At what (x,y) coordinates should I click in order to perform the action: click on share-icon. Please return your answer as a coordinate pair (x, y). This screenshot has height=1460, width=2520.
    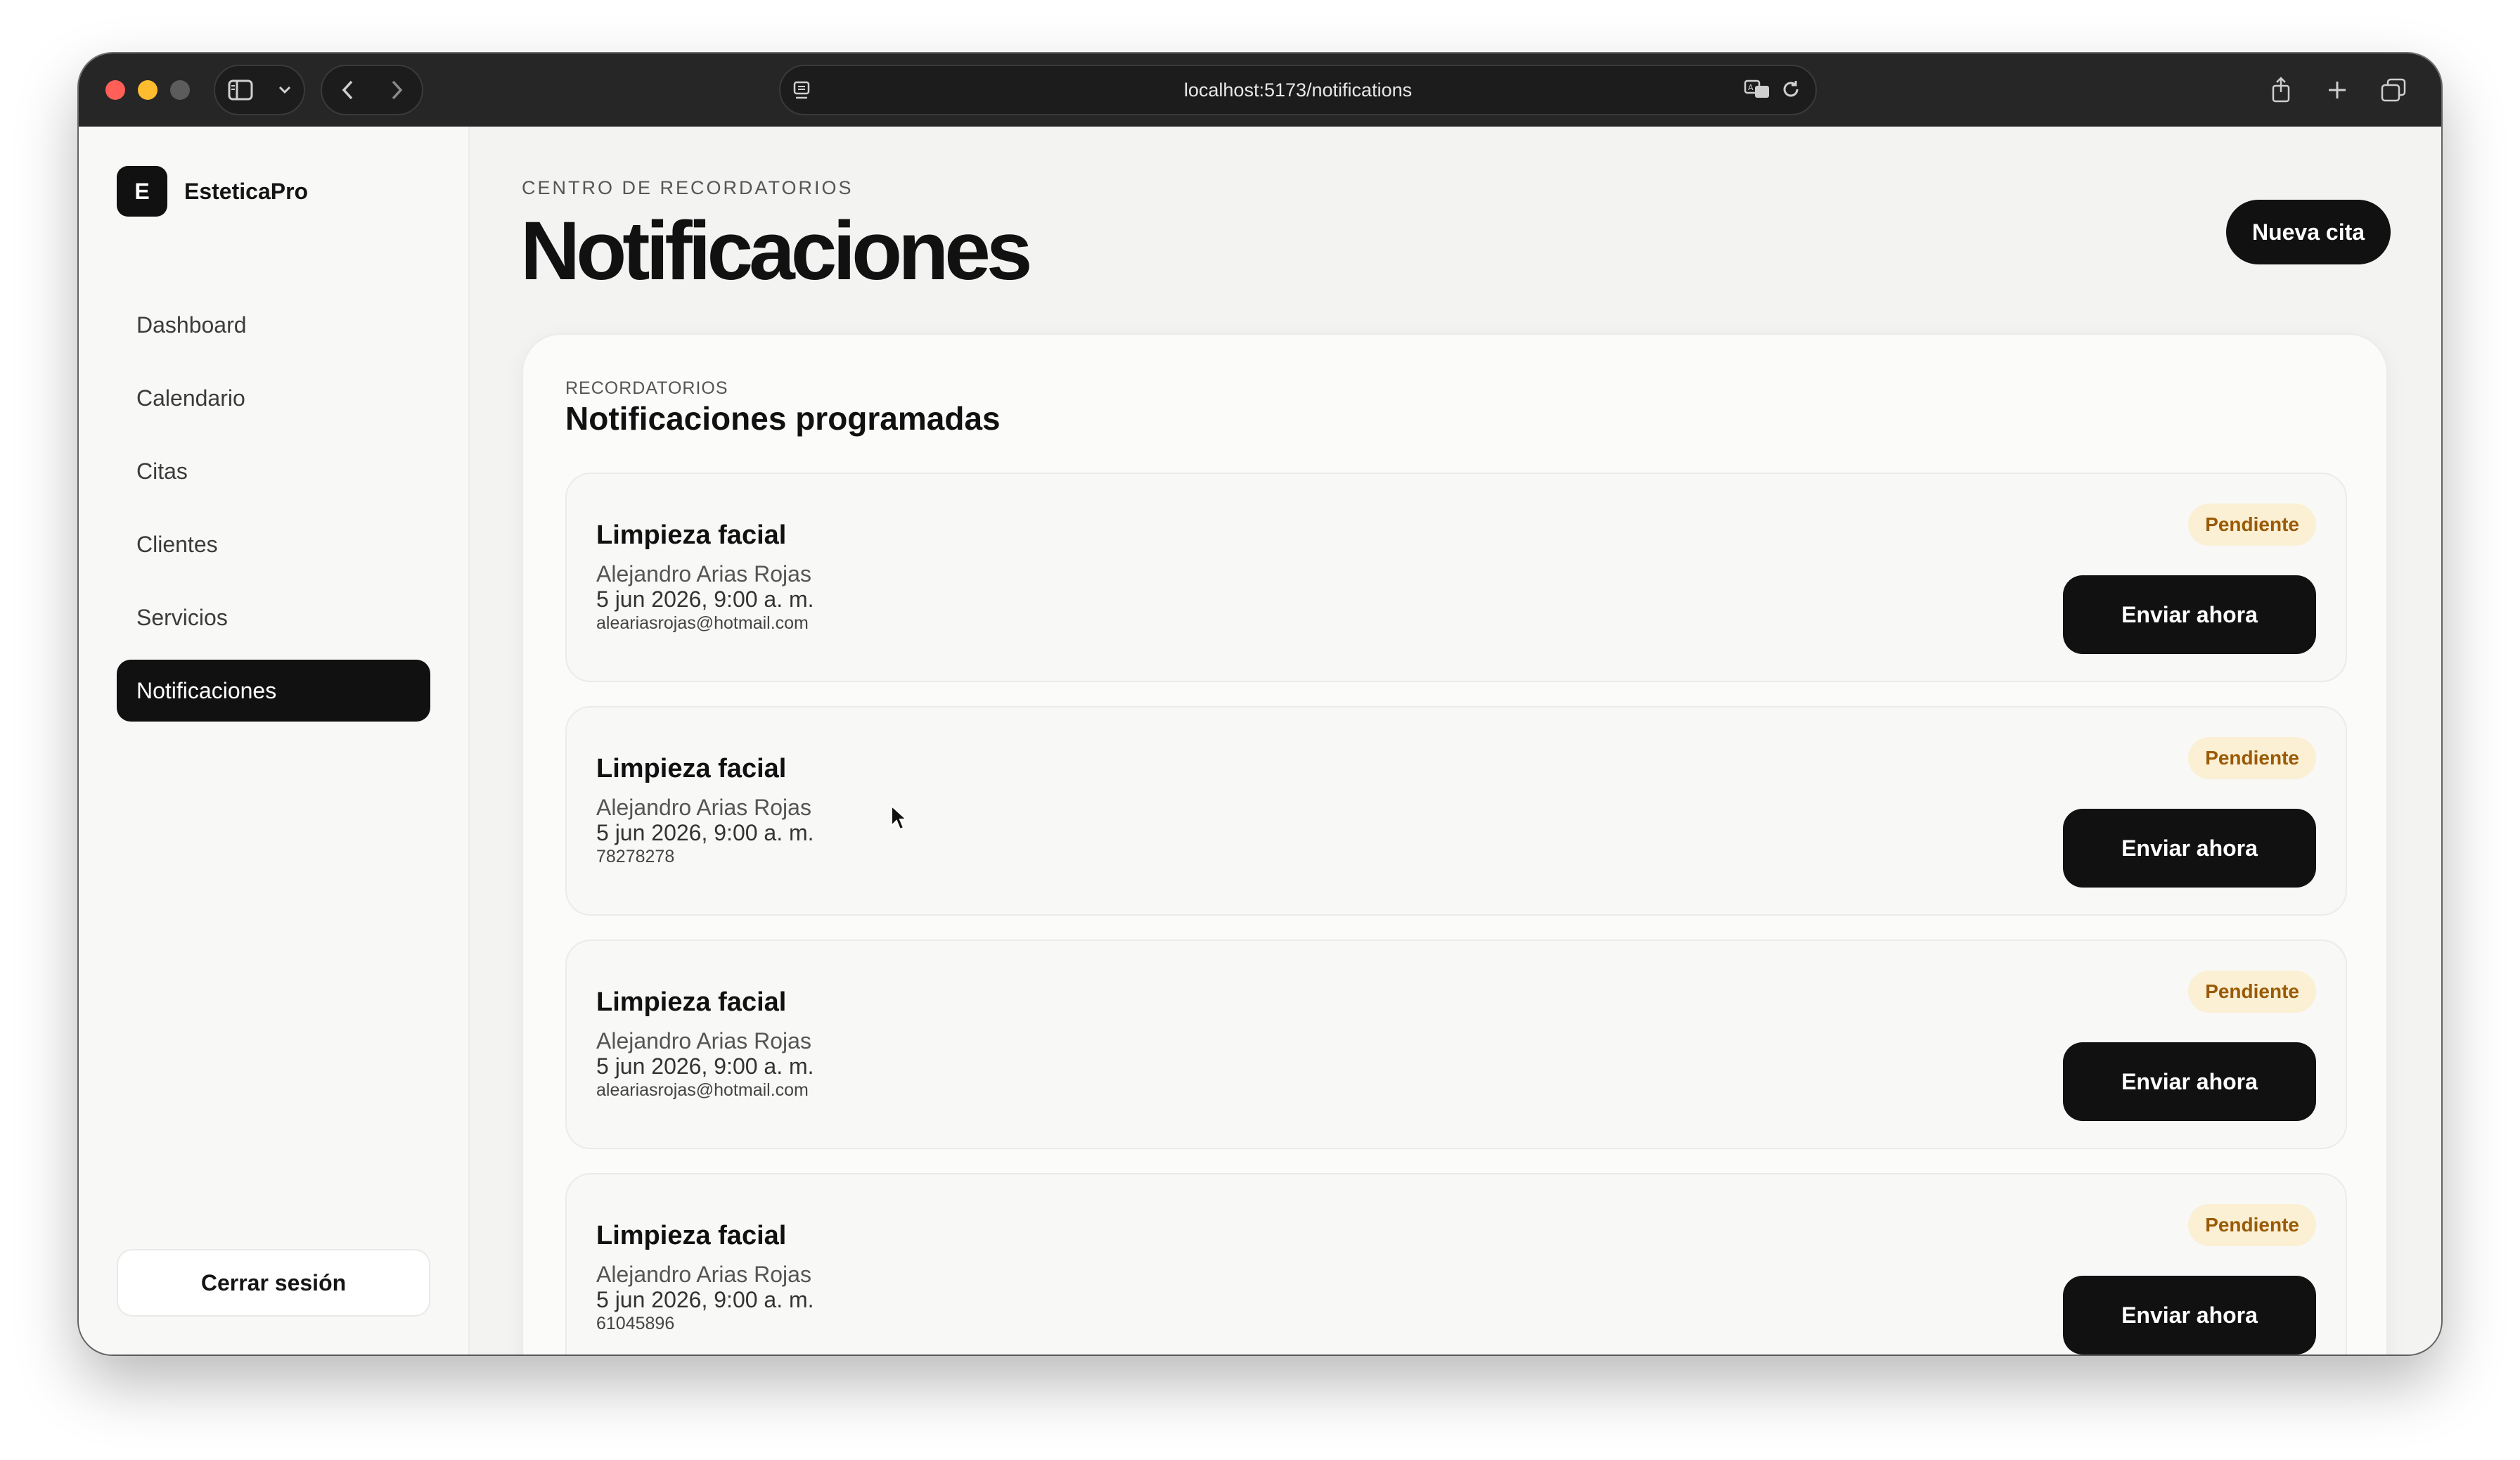
    Looking at the image, I should click on (2281, 90).